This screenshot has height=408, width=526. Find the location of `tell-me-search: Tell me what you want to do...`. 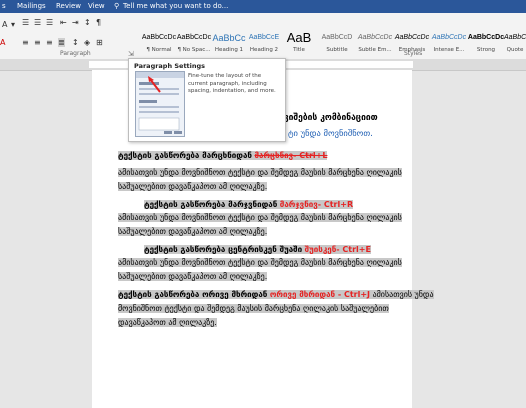

tell-me-search: Tell me what you want to do... is located at coordinates (175, 6).